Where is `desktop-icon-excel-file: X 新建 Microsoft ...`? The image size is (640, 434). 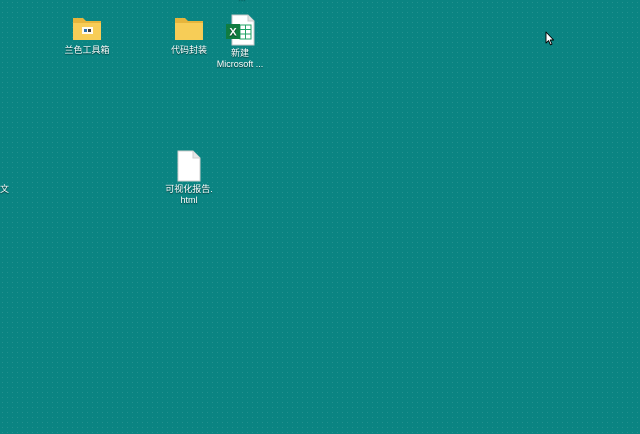 desktop-icon-excel-file: X 新建 Microsoft ... is located at coordinates (240, 42).